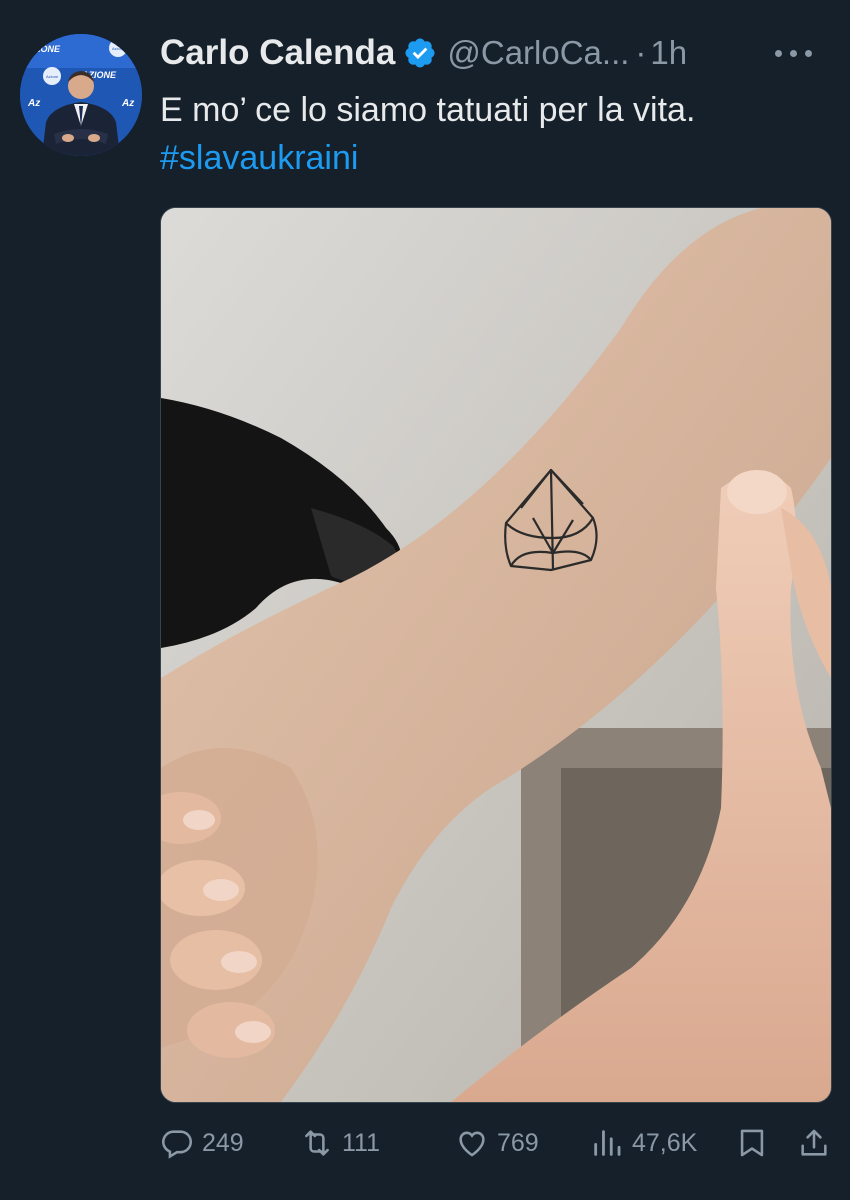  What do you see at coordinates (317, 1143) in the screenshot?
I see `retweet-icon` at bounding box center [317, 1143].